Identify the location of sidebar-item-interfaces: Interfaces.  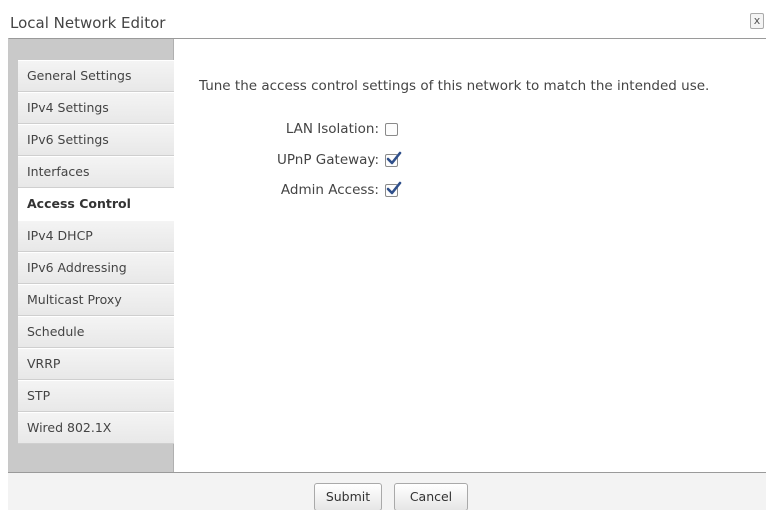
(96, 172).